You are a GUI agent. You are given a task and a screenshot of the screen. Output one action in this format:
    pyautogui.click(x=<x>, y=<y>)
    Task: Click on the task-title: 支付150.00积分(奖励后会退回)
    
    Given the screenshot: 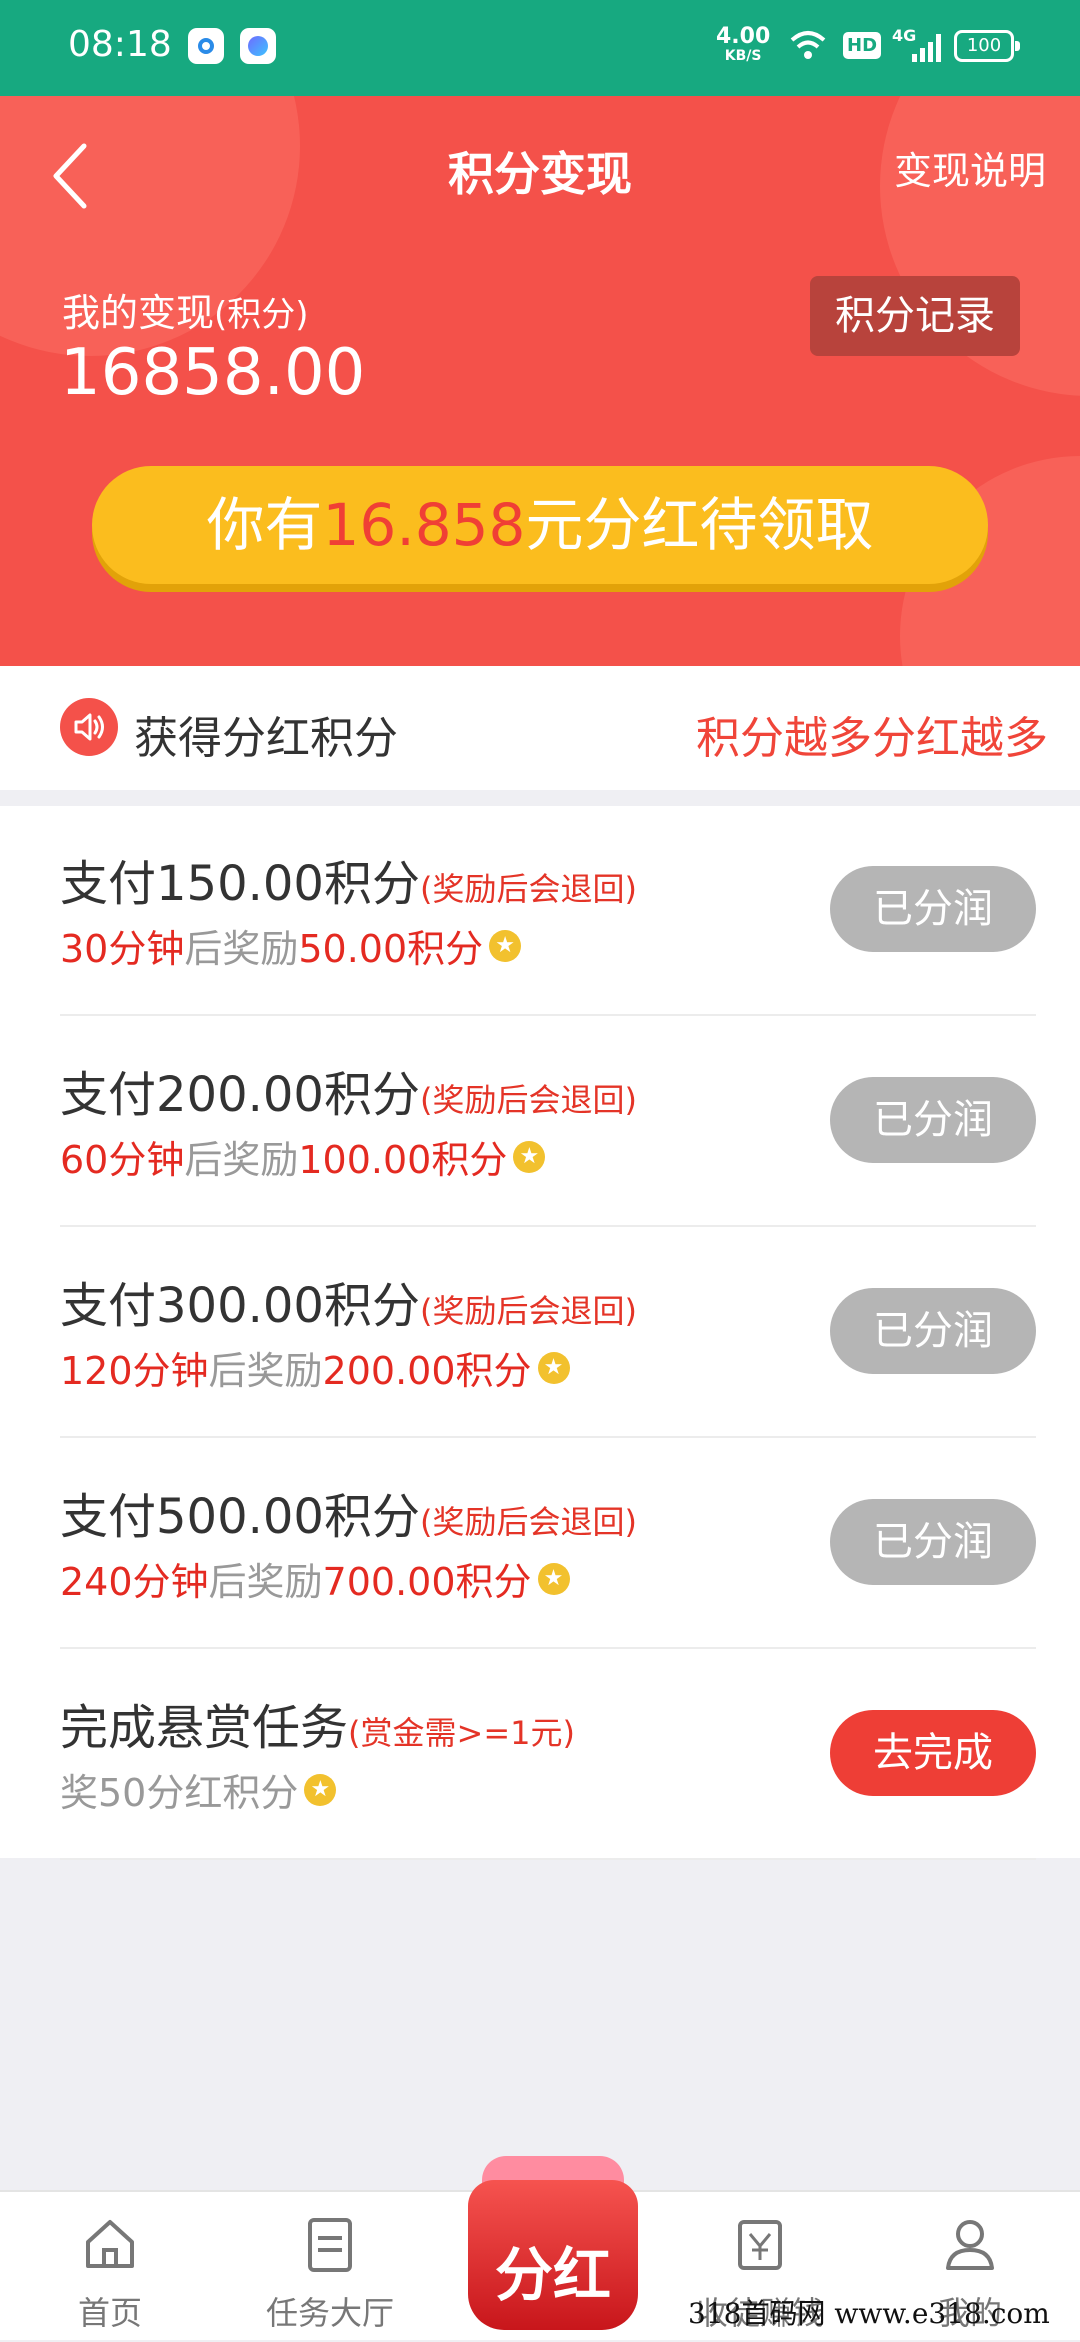 What is the action you would take?
    pyautogui.click(x=348, y=879)
    